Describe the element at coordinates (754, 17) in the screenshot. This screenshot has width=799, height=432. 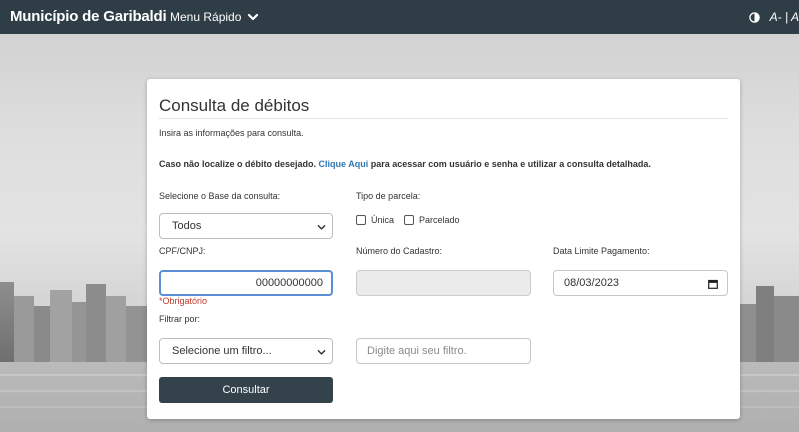
I see `contrast-icon` at that location.